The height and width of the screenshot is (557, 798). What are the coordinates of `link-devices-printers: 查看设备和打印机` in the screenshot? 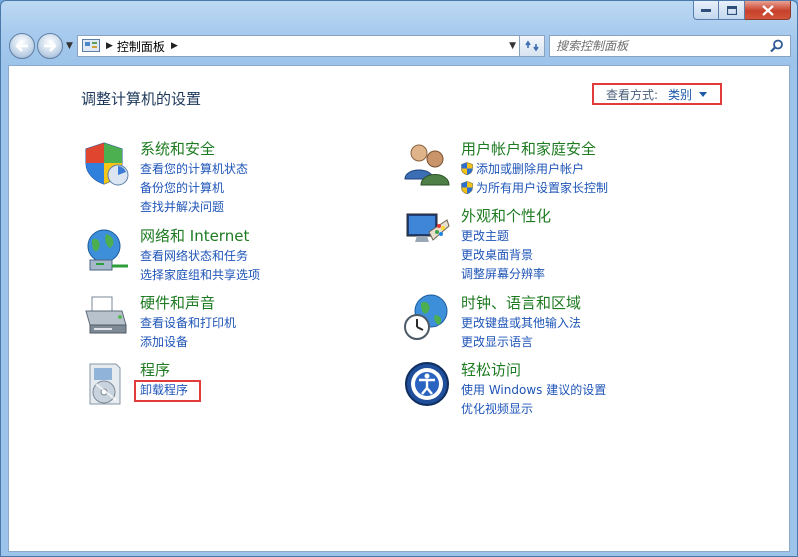 It's located at (188, 323).